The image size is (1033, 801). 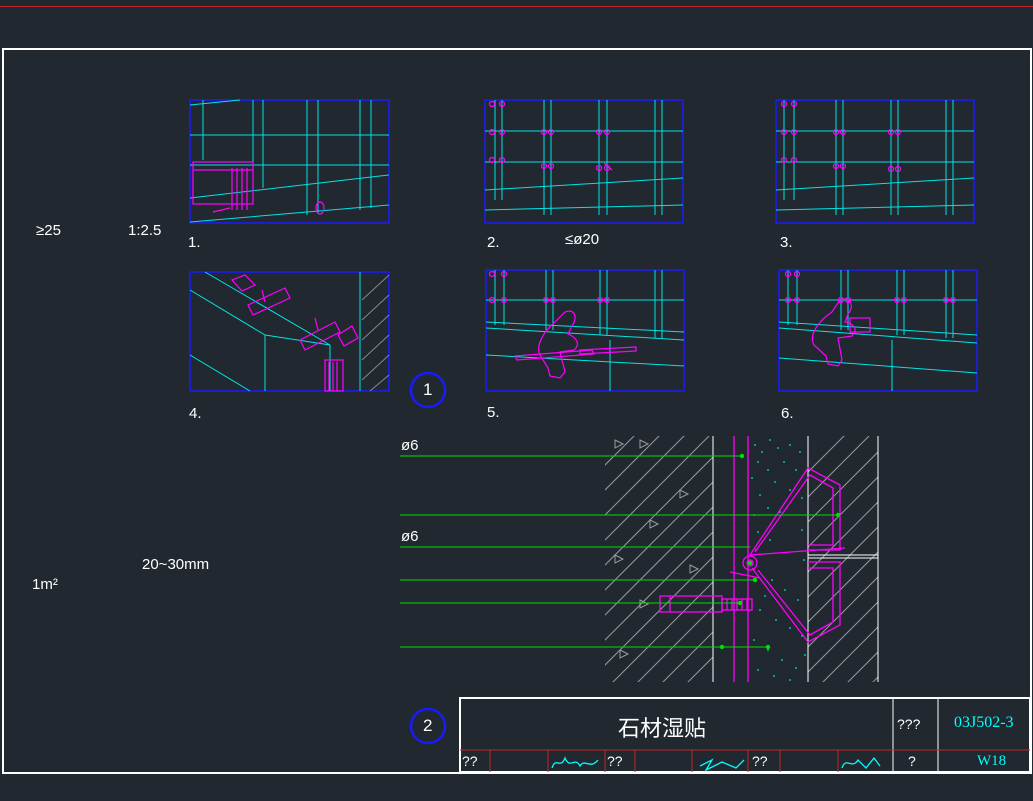 I want to click on wire-dia-label-2: ø6, so click(x=410, y=536).